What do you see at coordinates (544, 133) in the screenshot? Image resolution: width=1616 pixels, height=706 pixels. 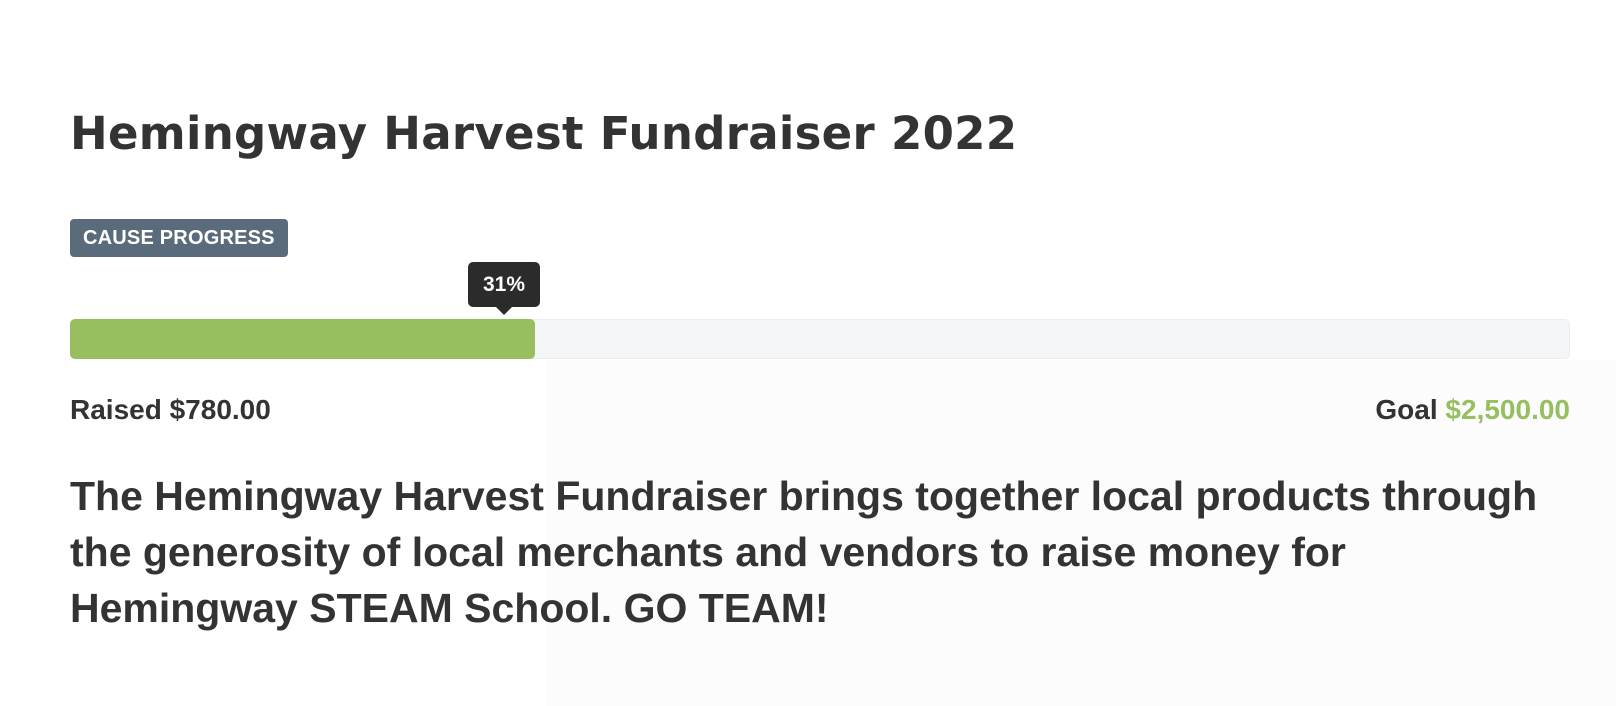 I see `page-title: Hemingway Harvest Fundraiser 2022` at bounding box center [544, 133].